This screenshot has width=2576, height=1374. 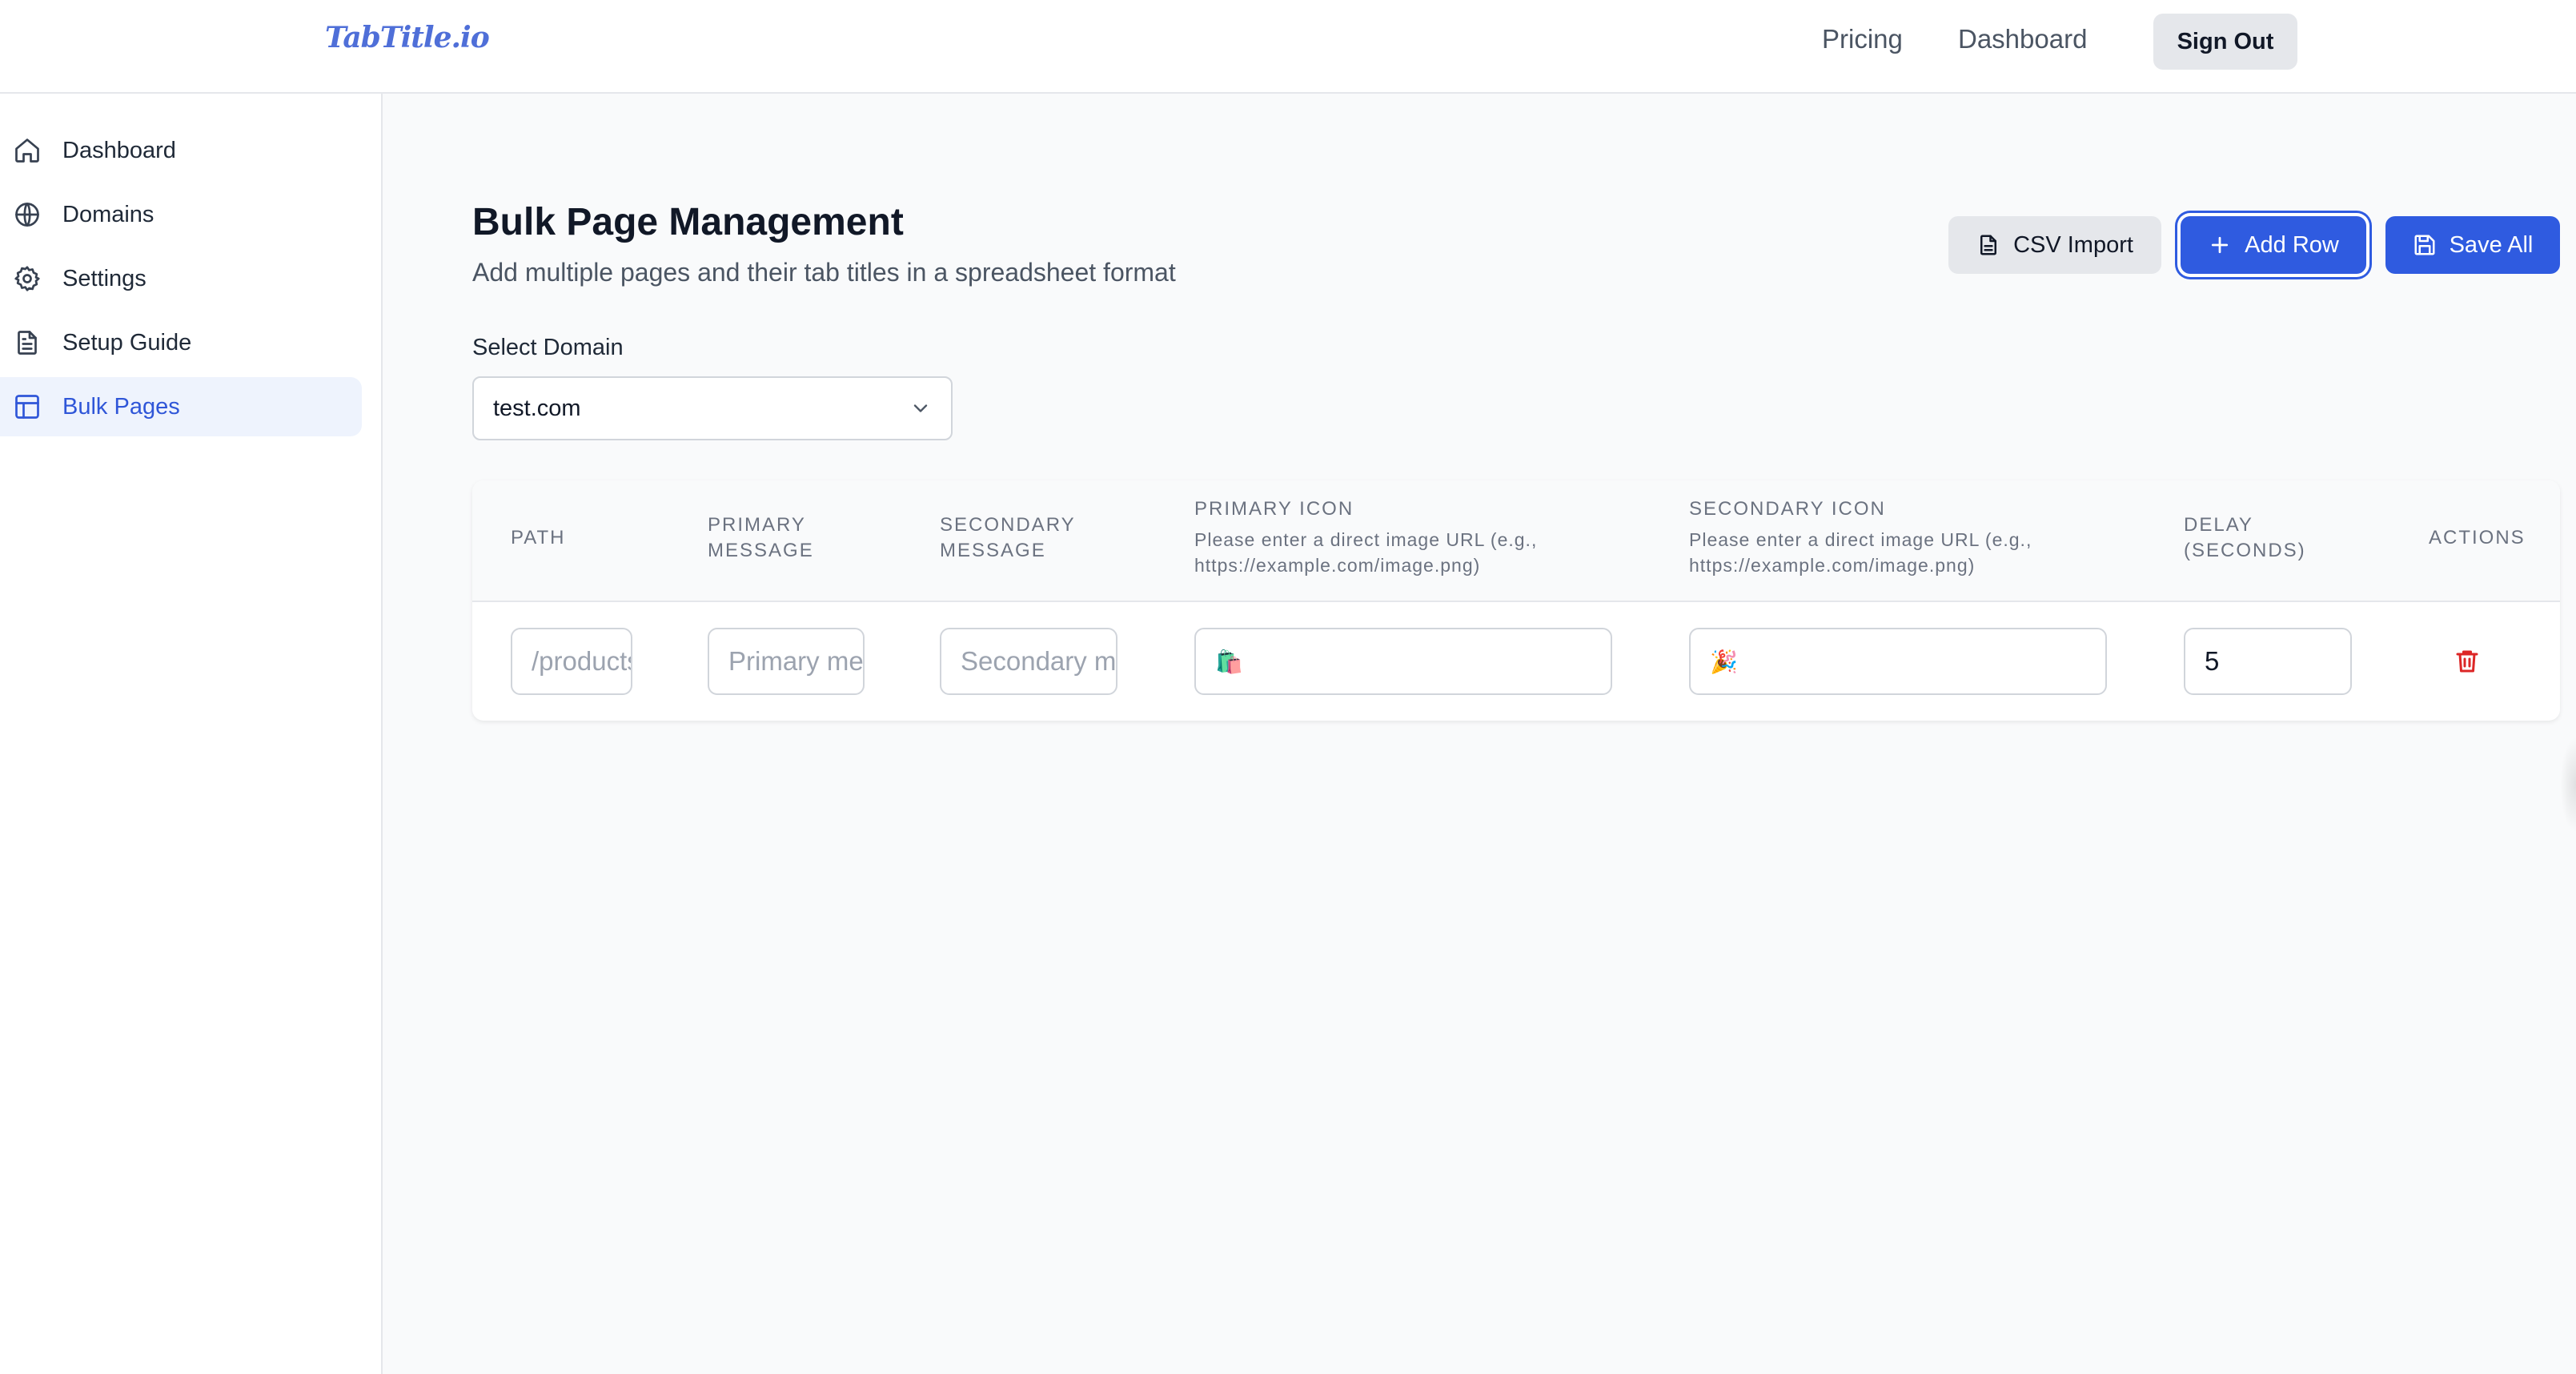 What do you see at coordinates (2292, 244) in the screenshot?
I see `add-row-label: Add Row` at bounding box center [2292, 244].